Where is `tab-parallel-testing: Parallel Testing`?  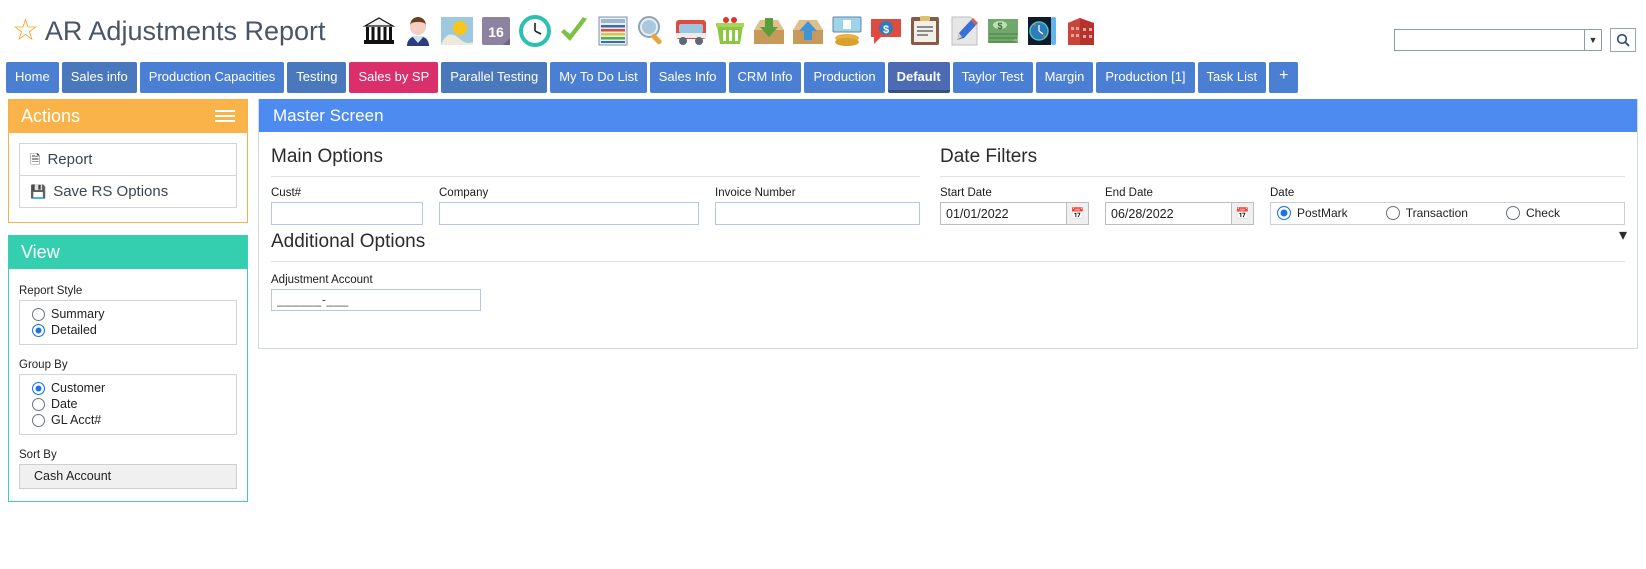 tab-parallel-testing: Parallel Testing is located at coordinates (494, 77).